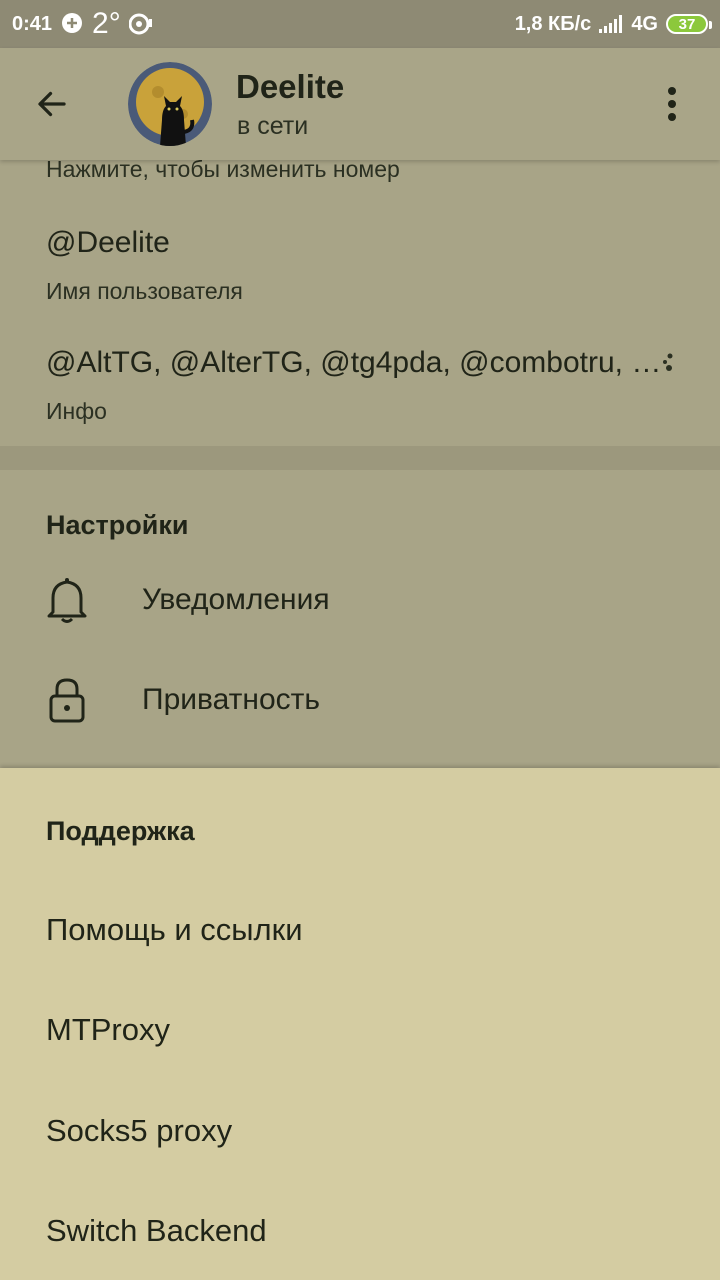 This screenshot has width=720, height=1280. What do you see at coordinates (117, 525) in the screenshot?
I see `settings-header: Настройки` at bounding box center [117, 525].